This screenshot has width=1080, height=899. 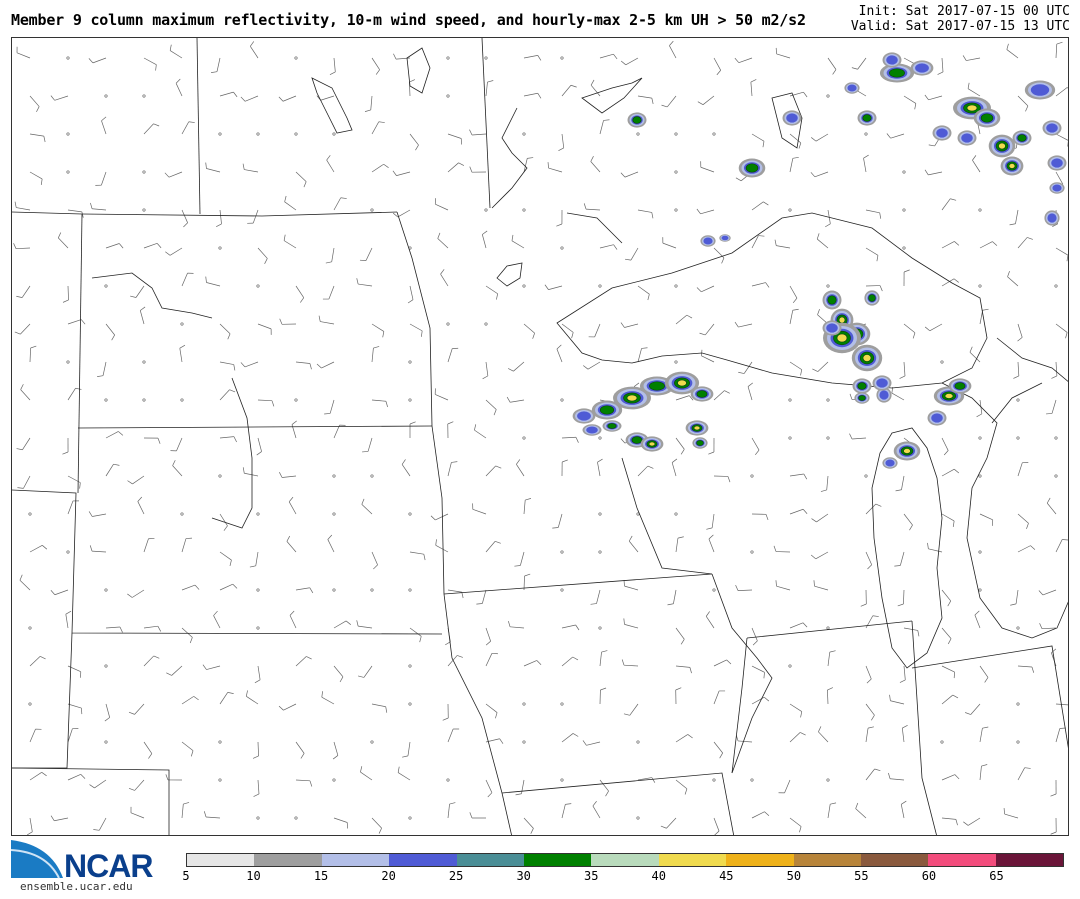 What do you see at coordinates (578, 584) in the screenshot?
I see `mn-ia-border` at bounding box center [578, 584].